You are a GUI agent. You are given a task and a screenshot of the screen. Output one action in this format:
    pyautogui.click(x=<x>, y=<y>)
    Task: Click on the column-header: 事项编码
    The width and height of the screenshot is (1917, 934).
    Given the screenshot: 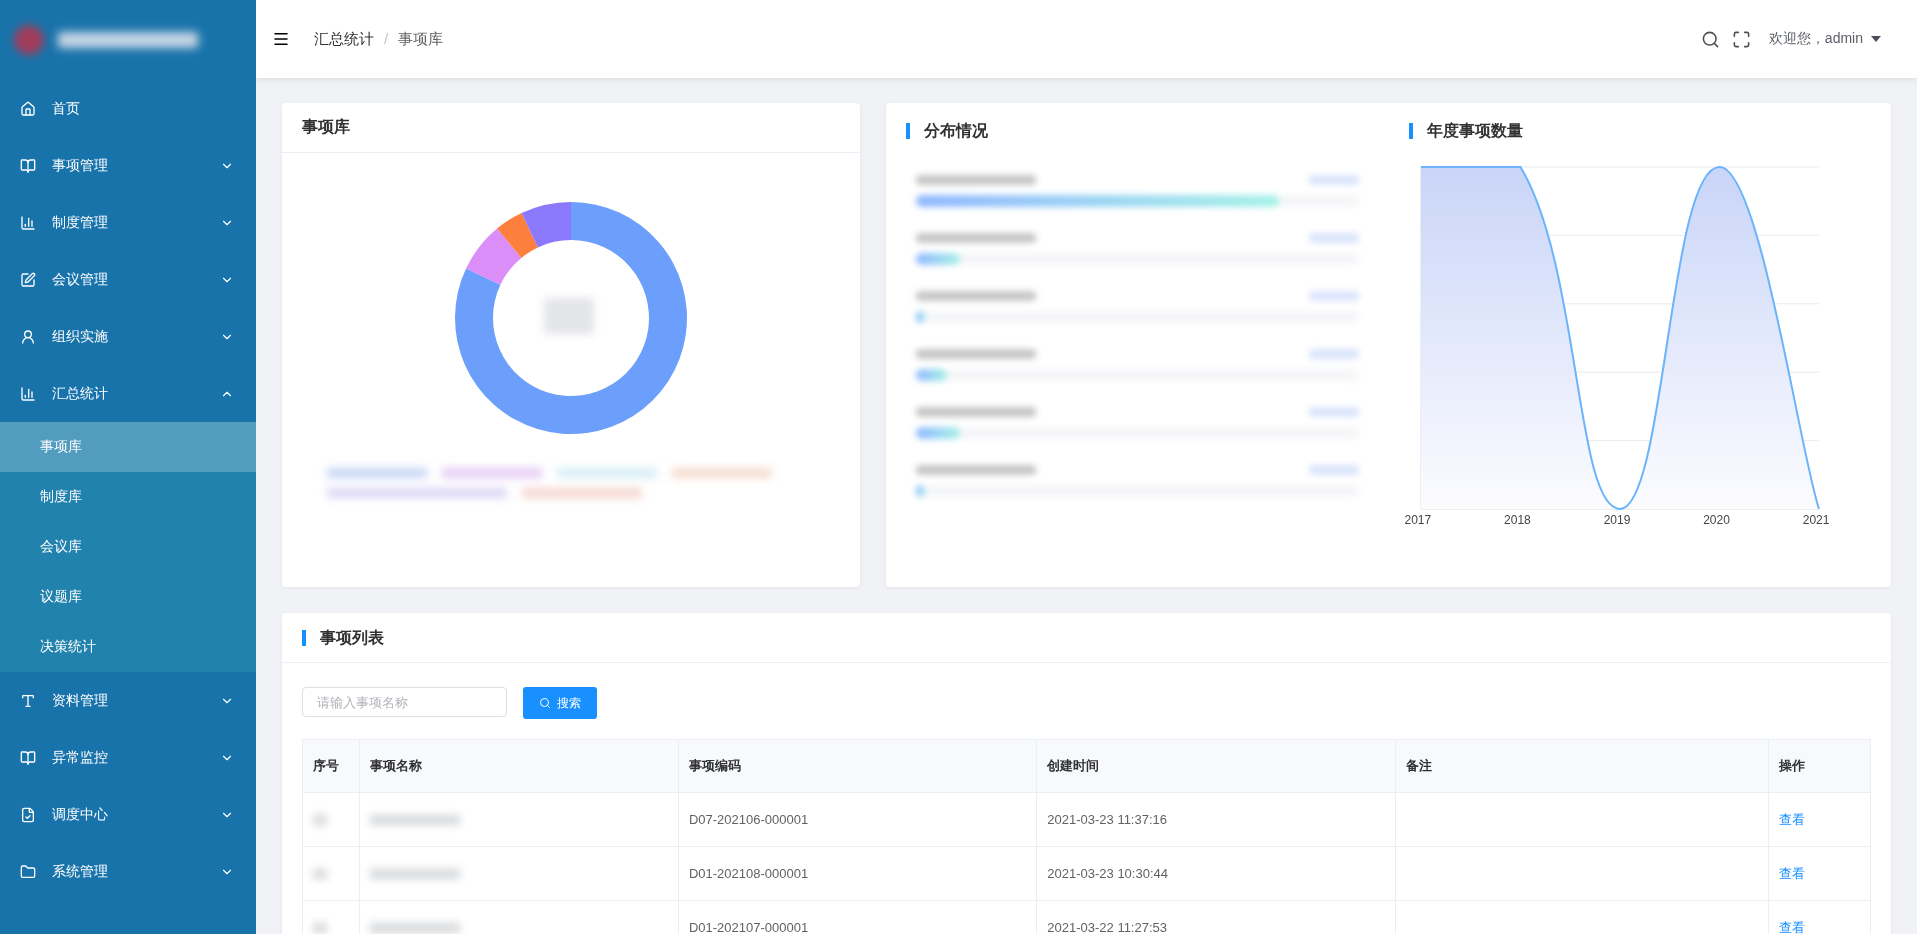 What is the action you would take?
    pyautogui.click(x=857, y=766)
    